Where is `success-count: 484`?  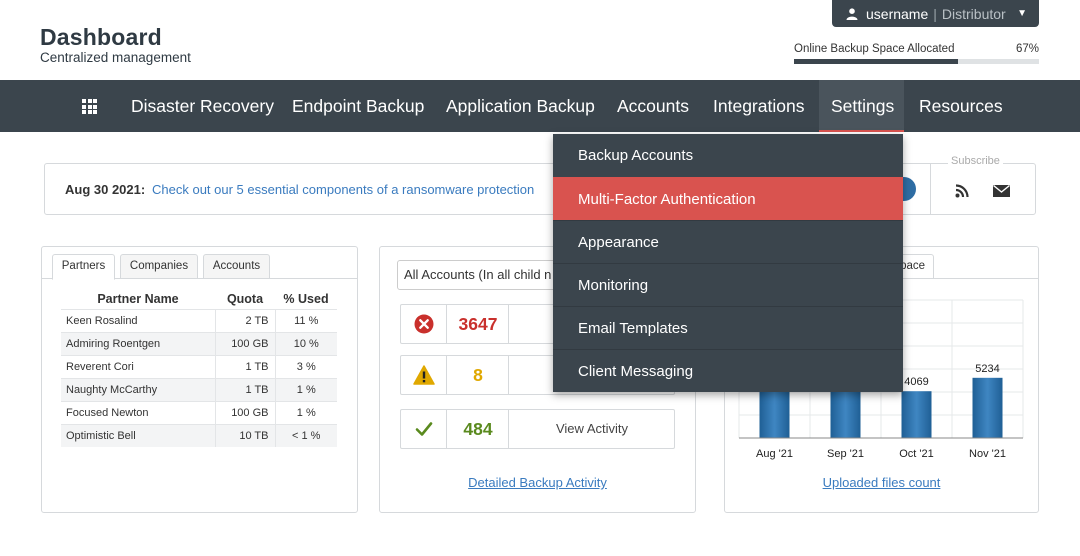 success-count: 484 is located at coordinates (478, 429).